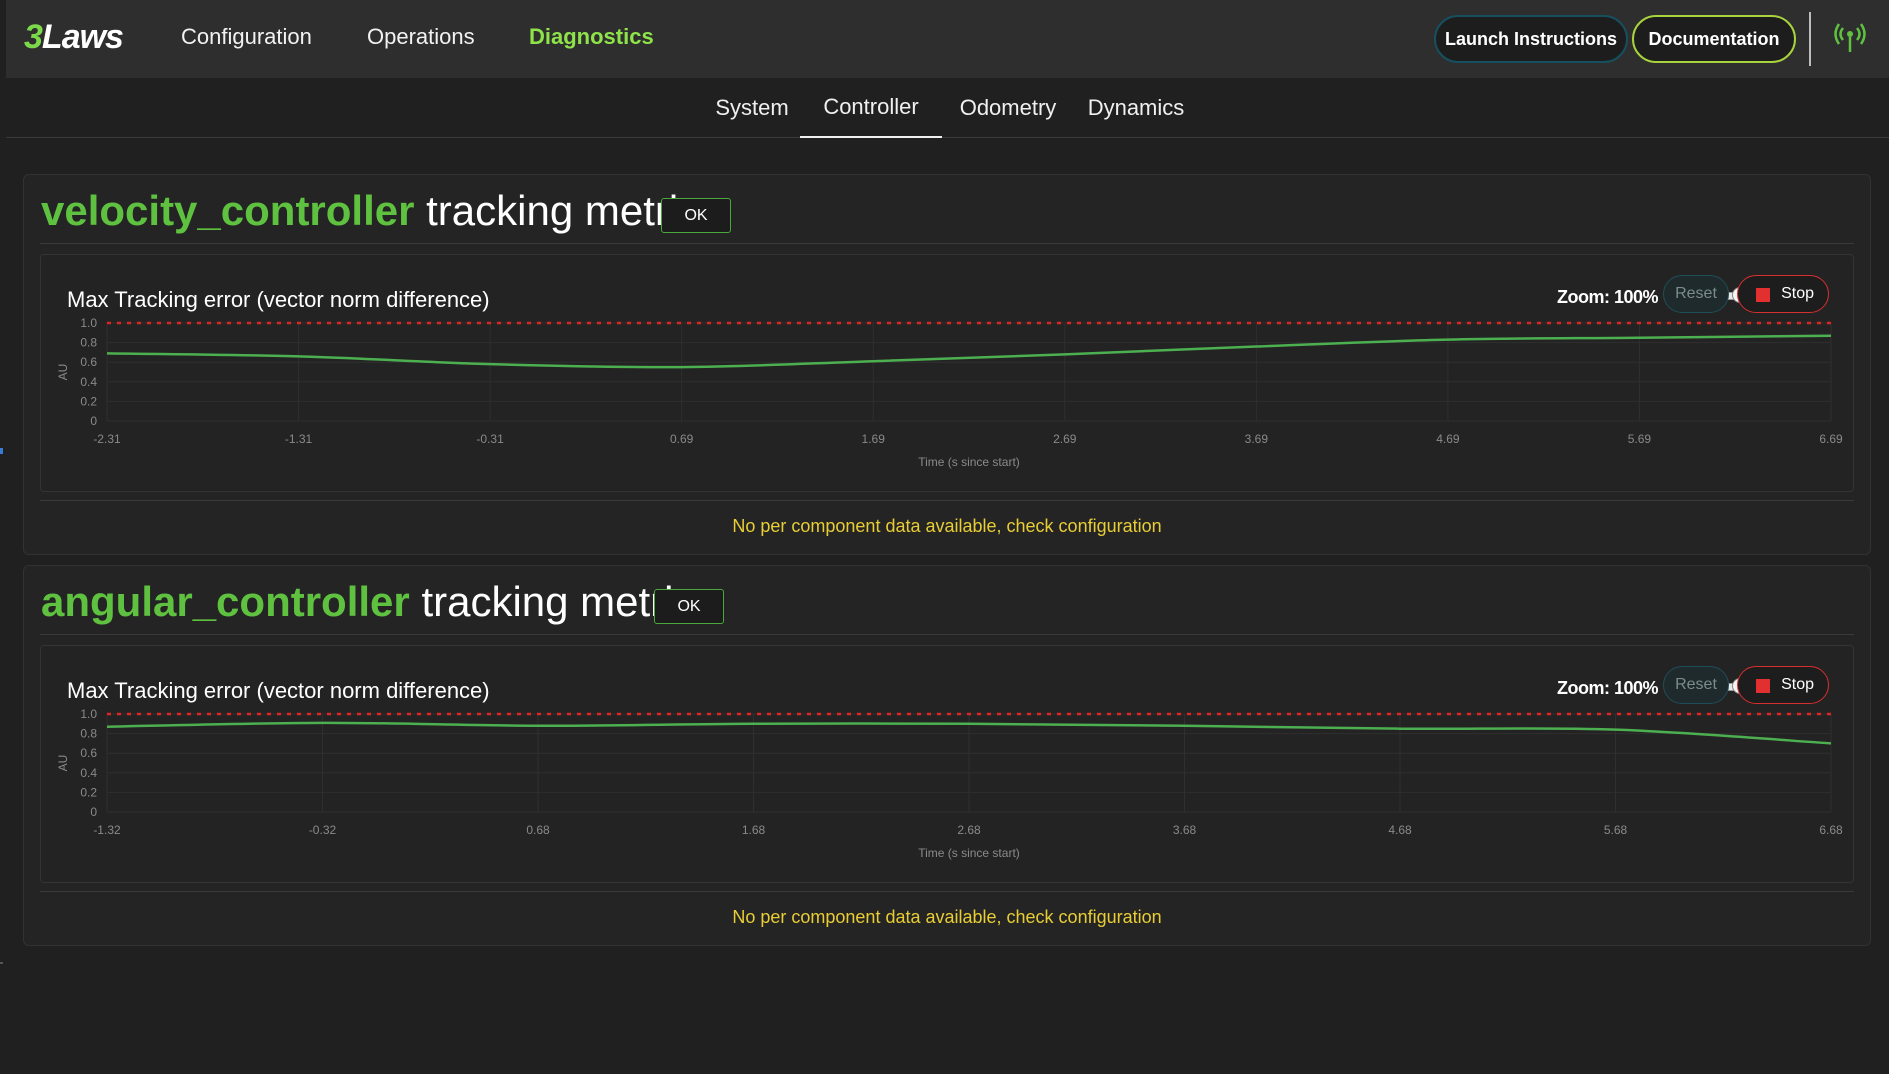 The width and height of the screenshot is (1889, 1074). Describe the element at coordinates (1008, 108) in the screenshot. I see `tab-odometry: Odometry` at that location.